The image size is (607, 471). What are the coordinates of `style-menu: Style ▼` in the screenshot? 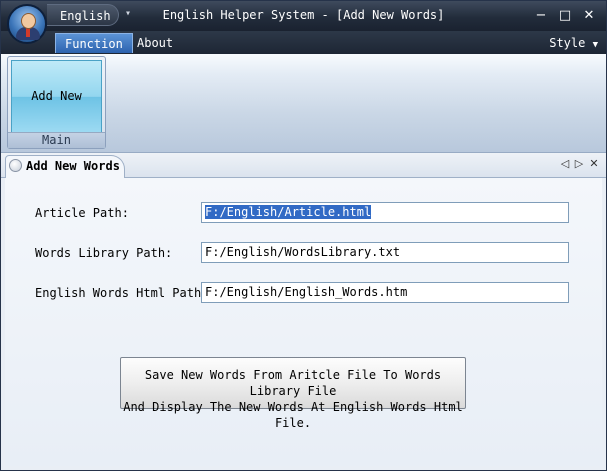 It's located at (573, 44).